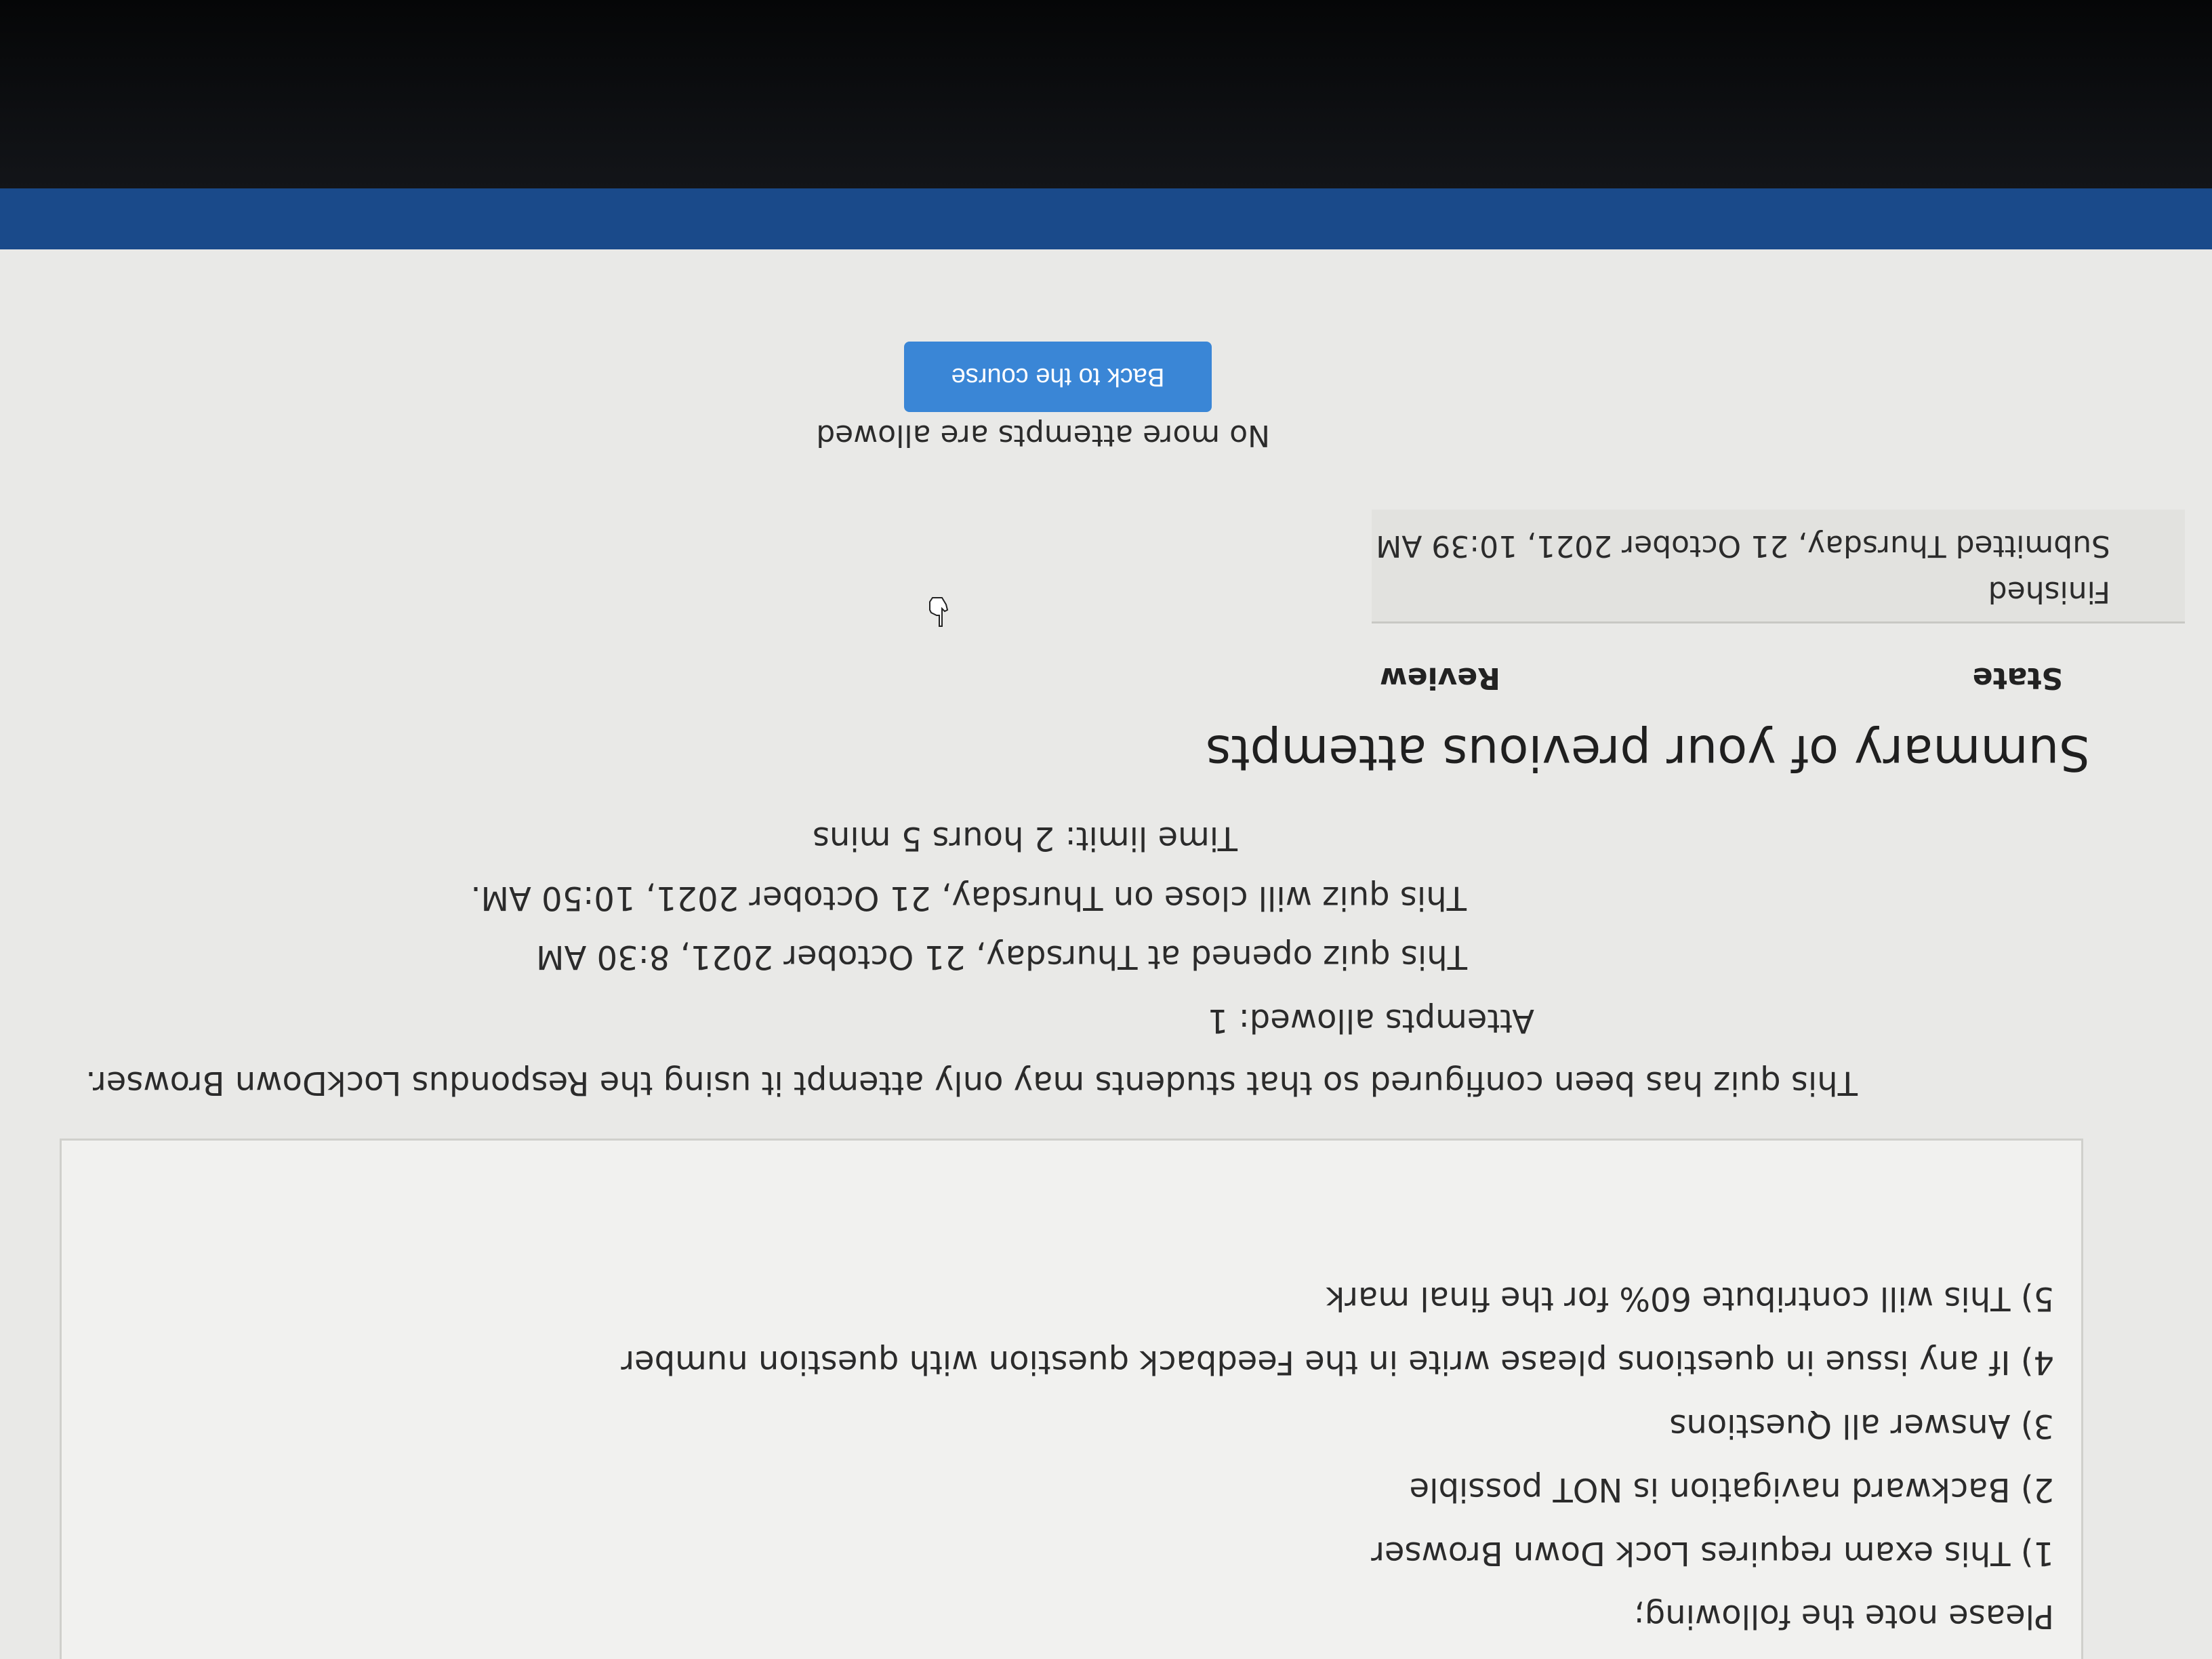 This screenshot has height=1659, width=2212. What do you see at coordinates (1731, 1490) in the screenshot?
I see `note-item: 2) Backward navigation is NOT possible` at bounding box center [1731, 1490].